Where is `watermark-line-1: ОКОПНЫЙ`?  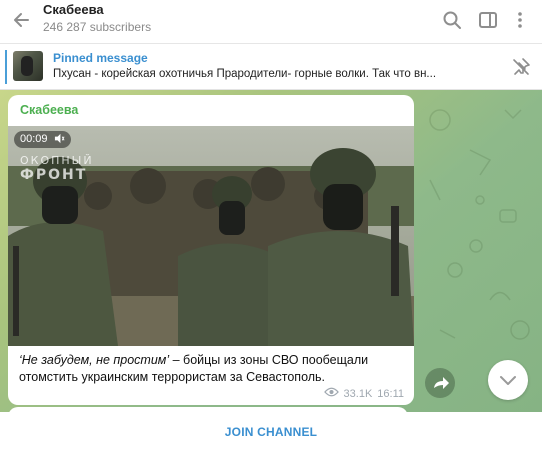
watermark-line-1: ОКОПНЫЙ is located at coordinates (57, 160).